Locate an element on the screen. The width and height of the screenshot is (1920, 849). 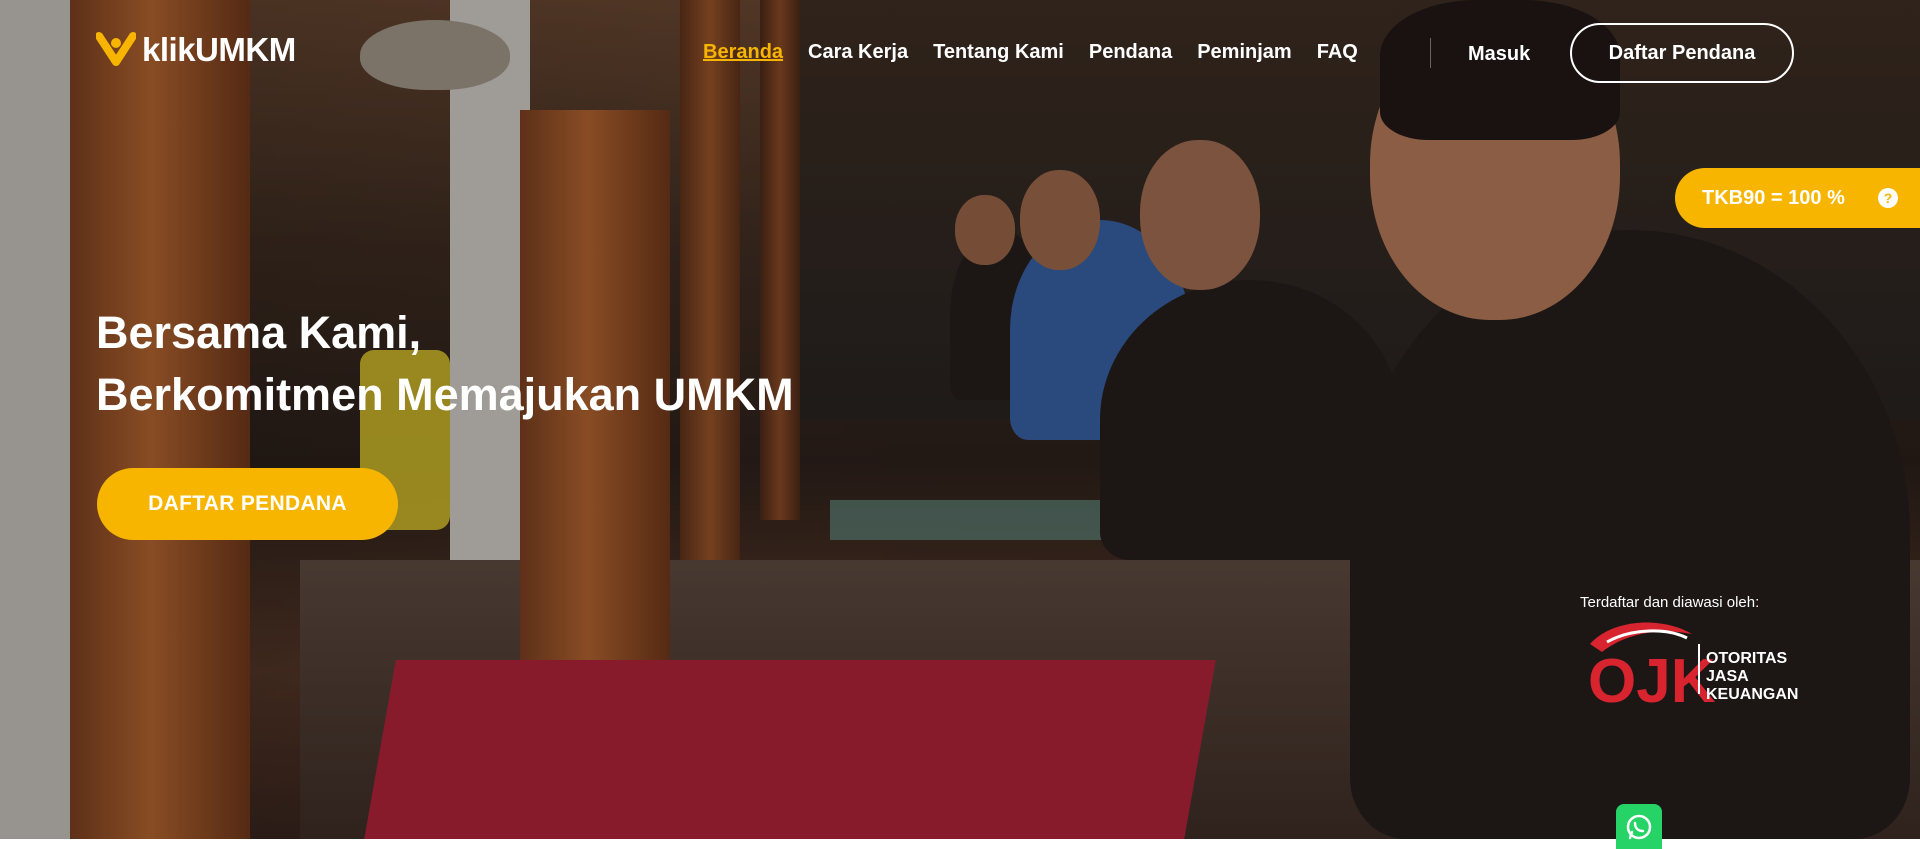
ojk-line3: KEUANGAN is located at coordinates (1752, 694).